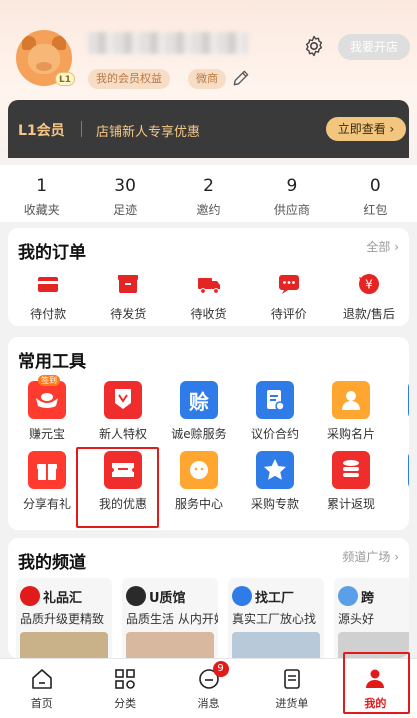 The image size is (417, 718). What do you see at coordinates (275, 400) in the screenshot?
I see `contract-icon` at bounding box center [275, 400].